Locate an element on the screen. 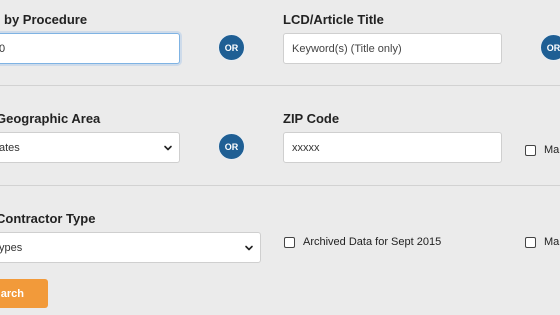  geographic-area-select: ates is located at coordinates (90, 147).